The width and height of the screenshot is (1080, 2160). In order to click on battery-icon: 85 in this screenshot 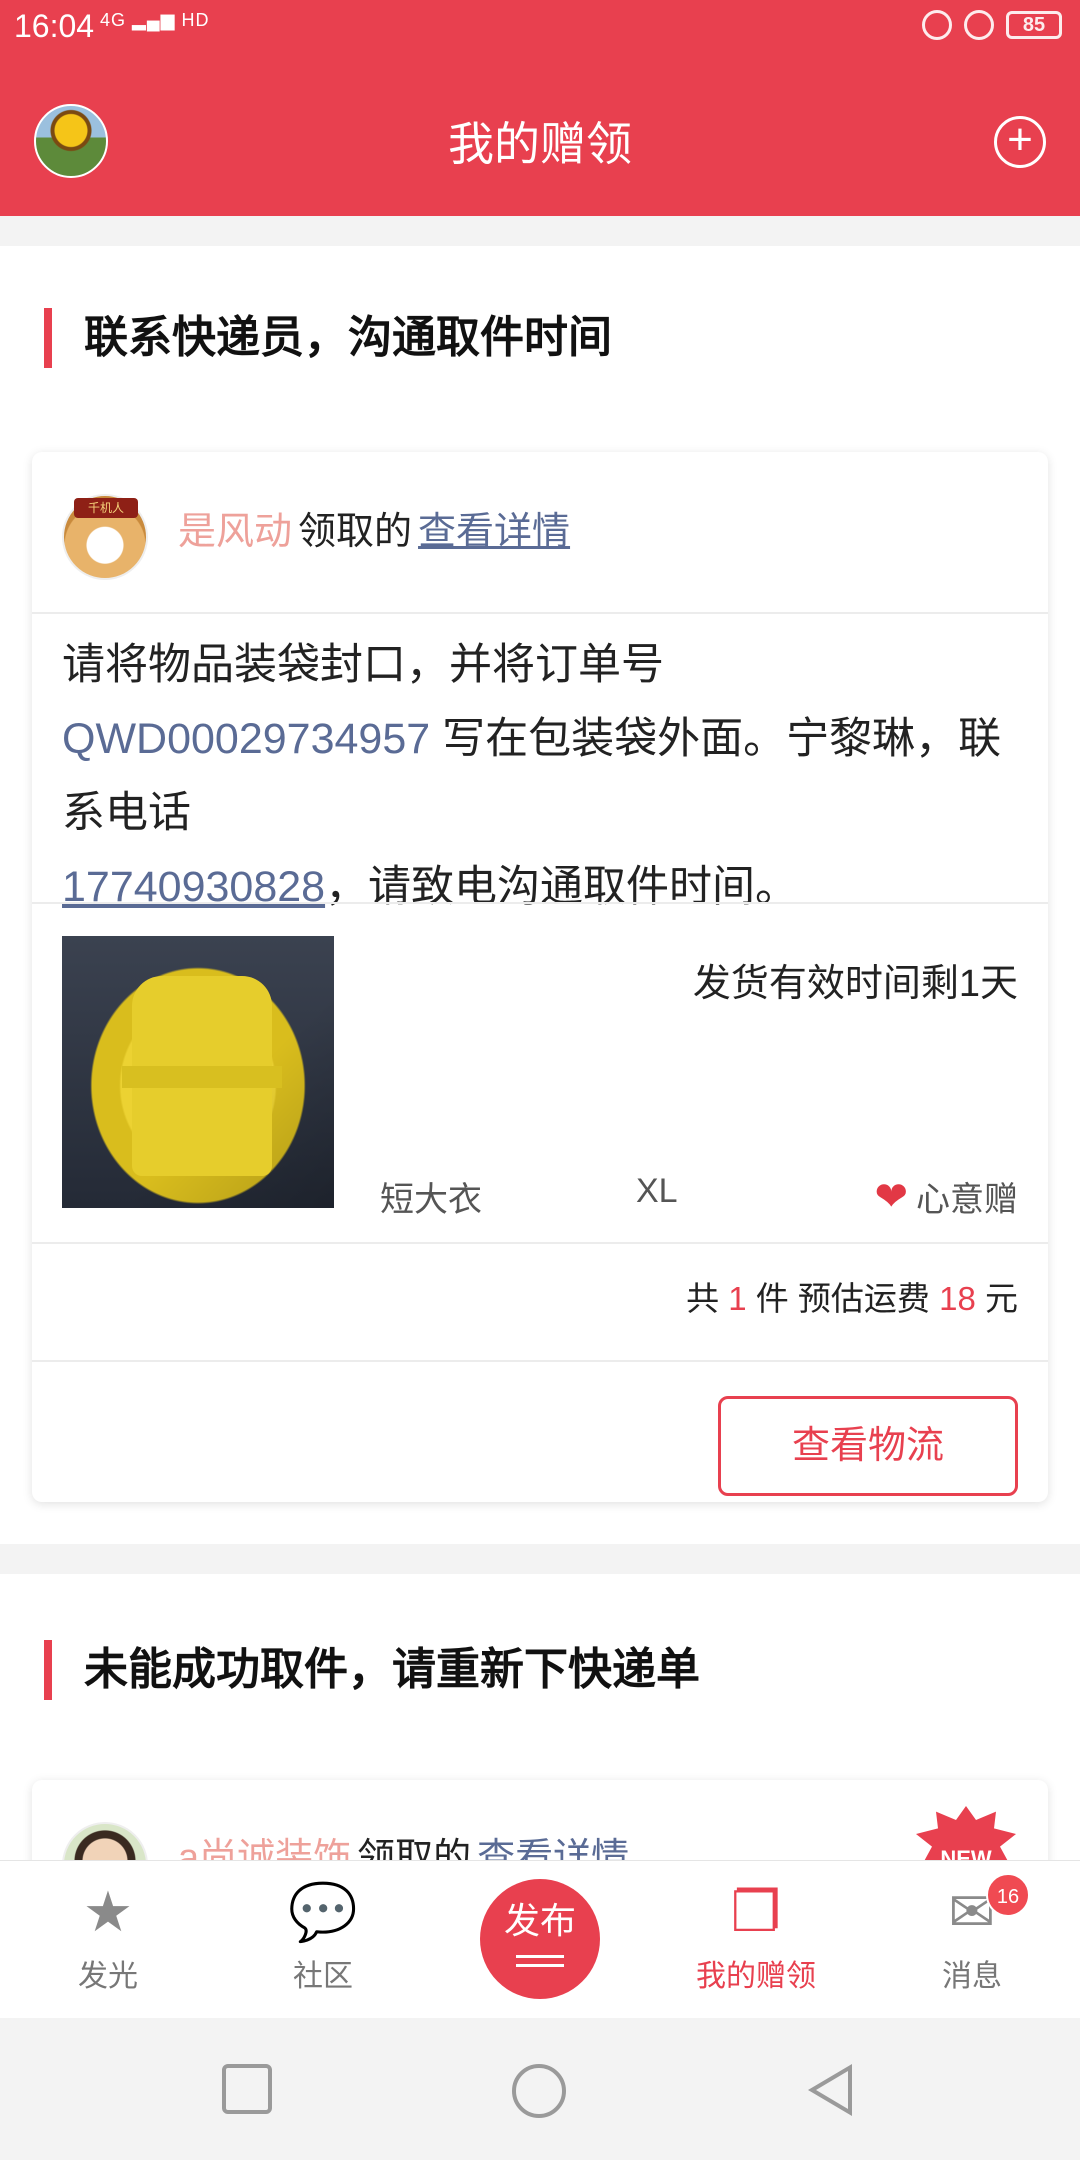, I will do `click(1034, 25)`.